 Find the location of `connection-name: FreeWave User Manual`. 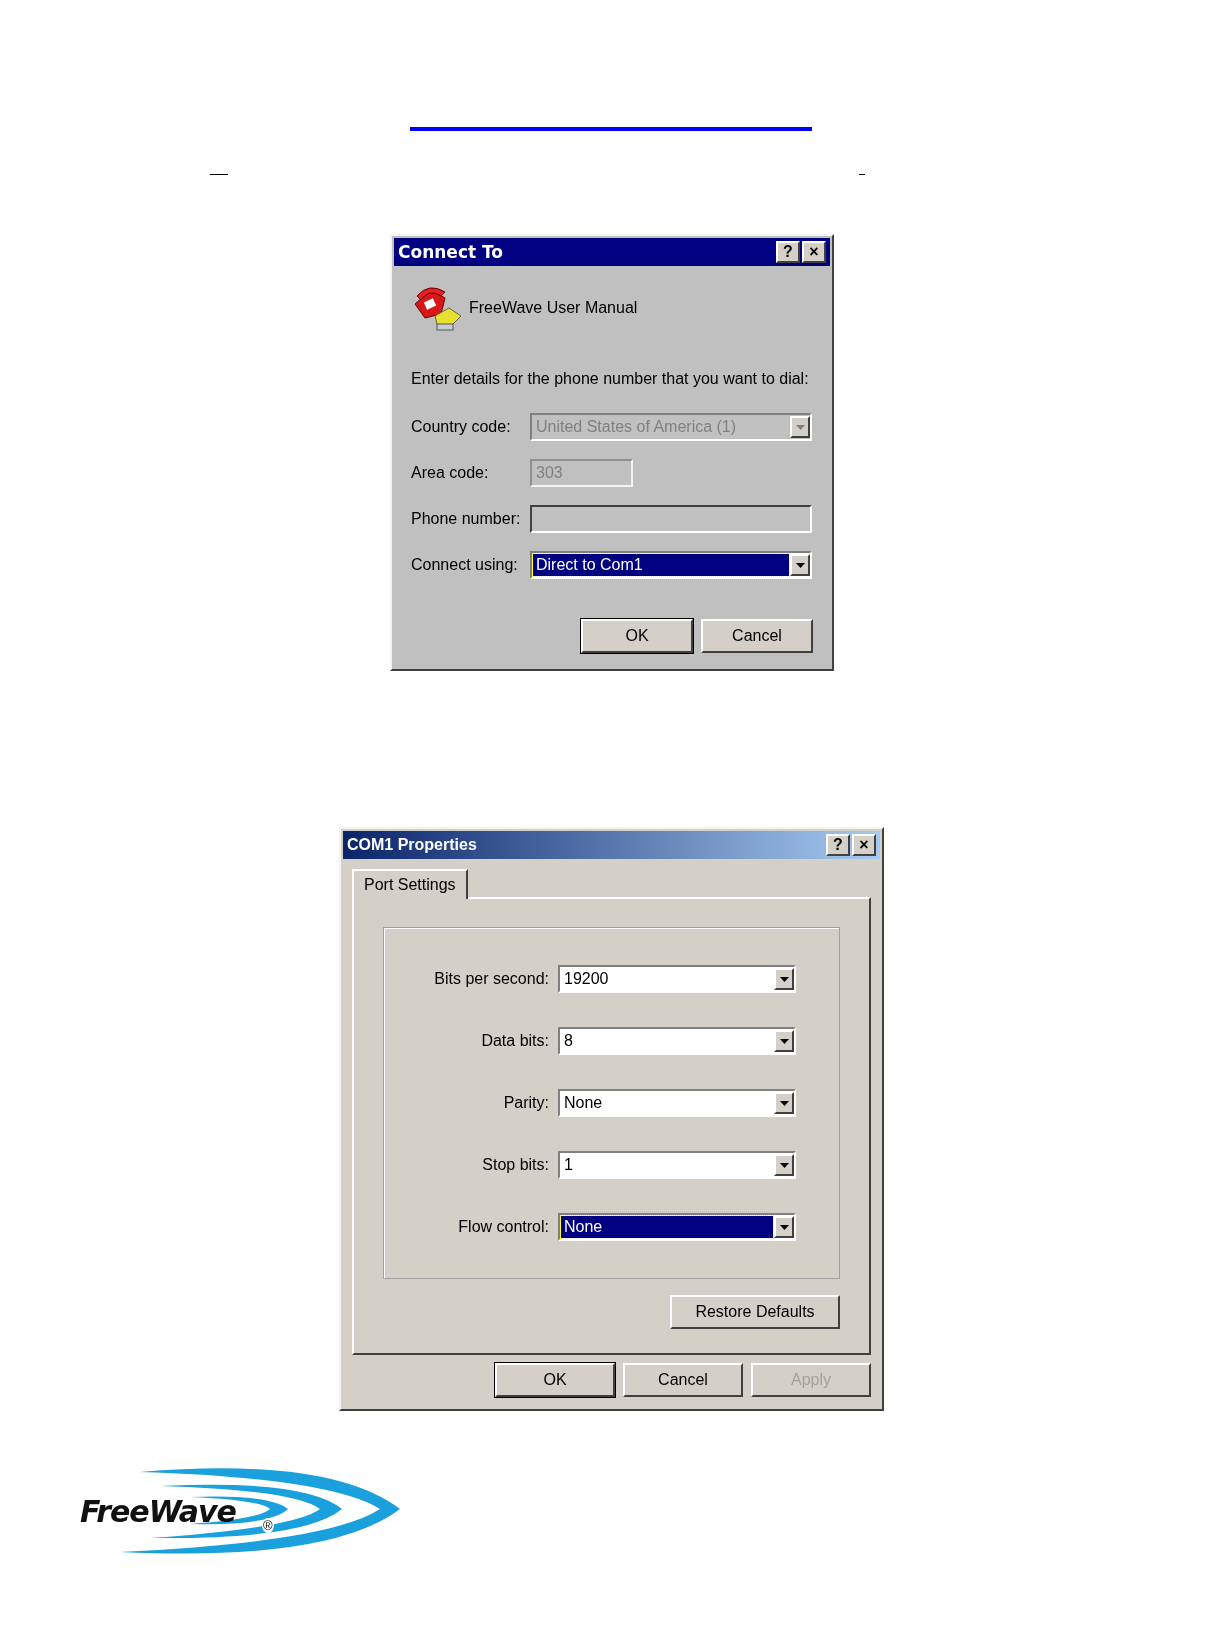

connection-name: FreeWave User Manual is located at coordinates (553, 308).